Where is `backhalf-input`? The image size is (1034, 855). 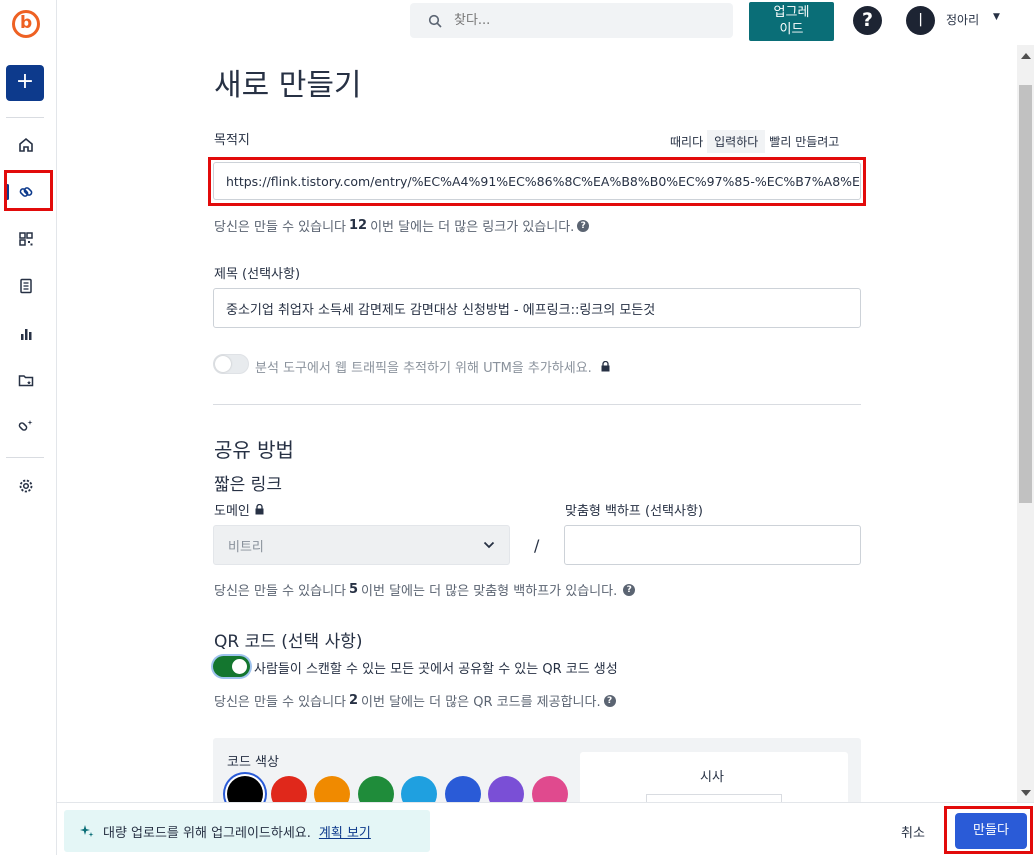 backhalf-input is located at coordinates (712, 545).